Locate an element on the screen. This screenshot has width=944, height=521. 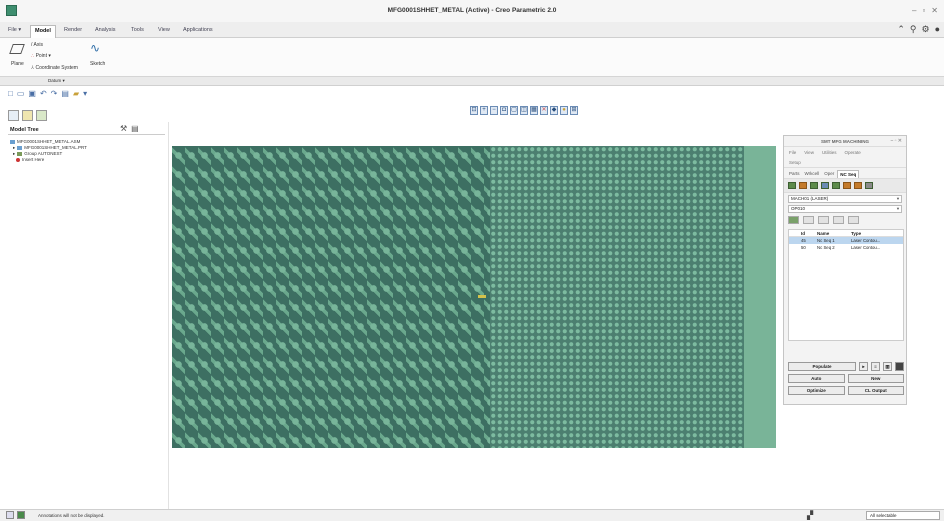
tab-model: Model is located at coordinates (43, 31).